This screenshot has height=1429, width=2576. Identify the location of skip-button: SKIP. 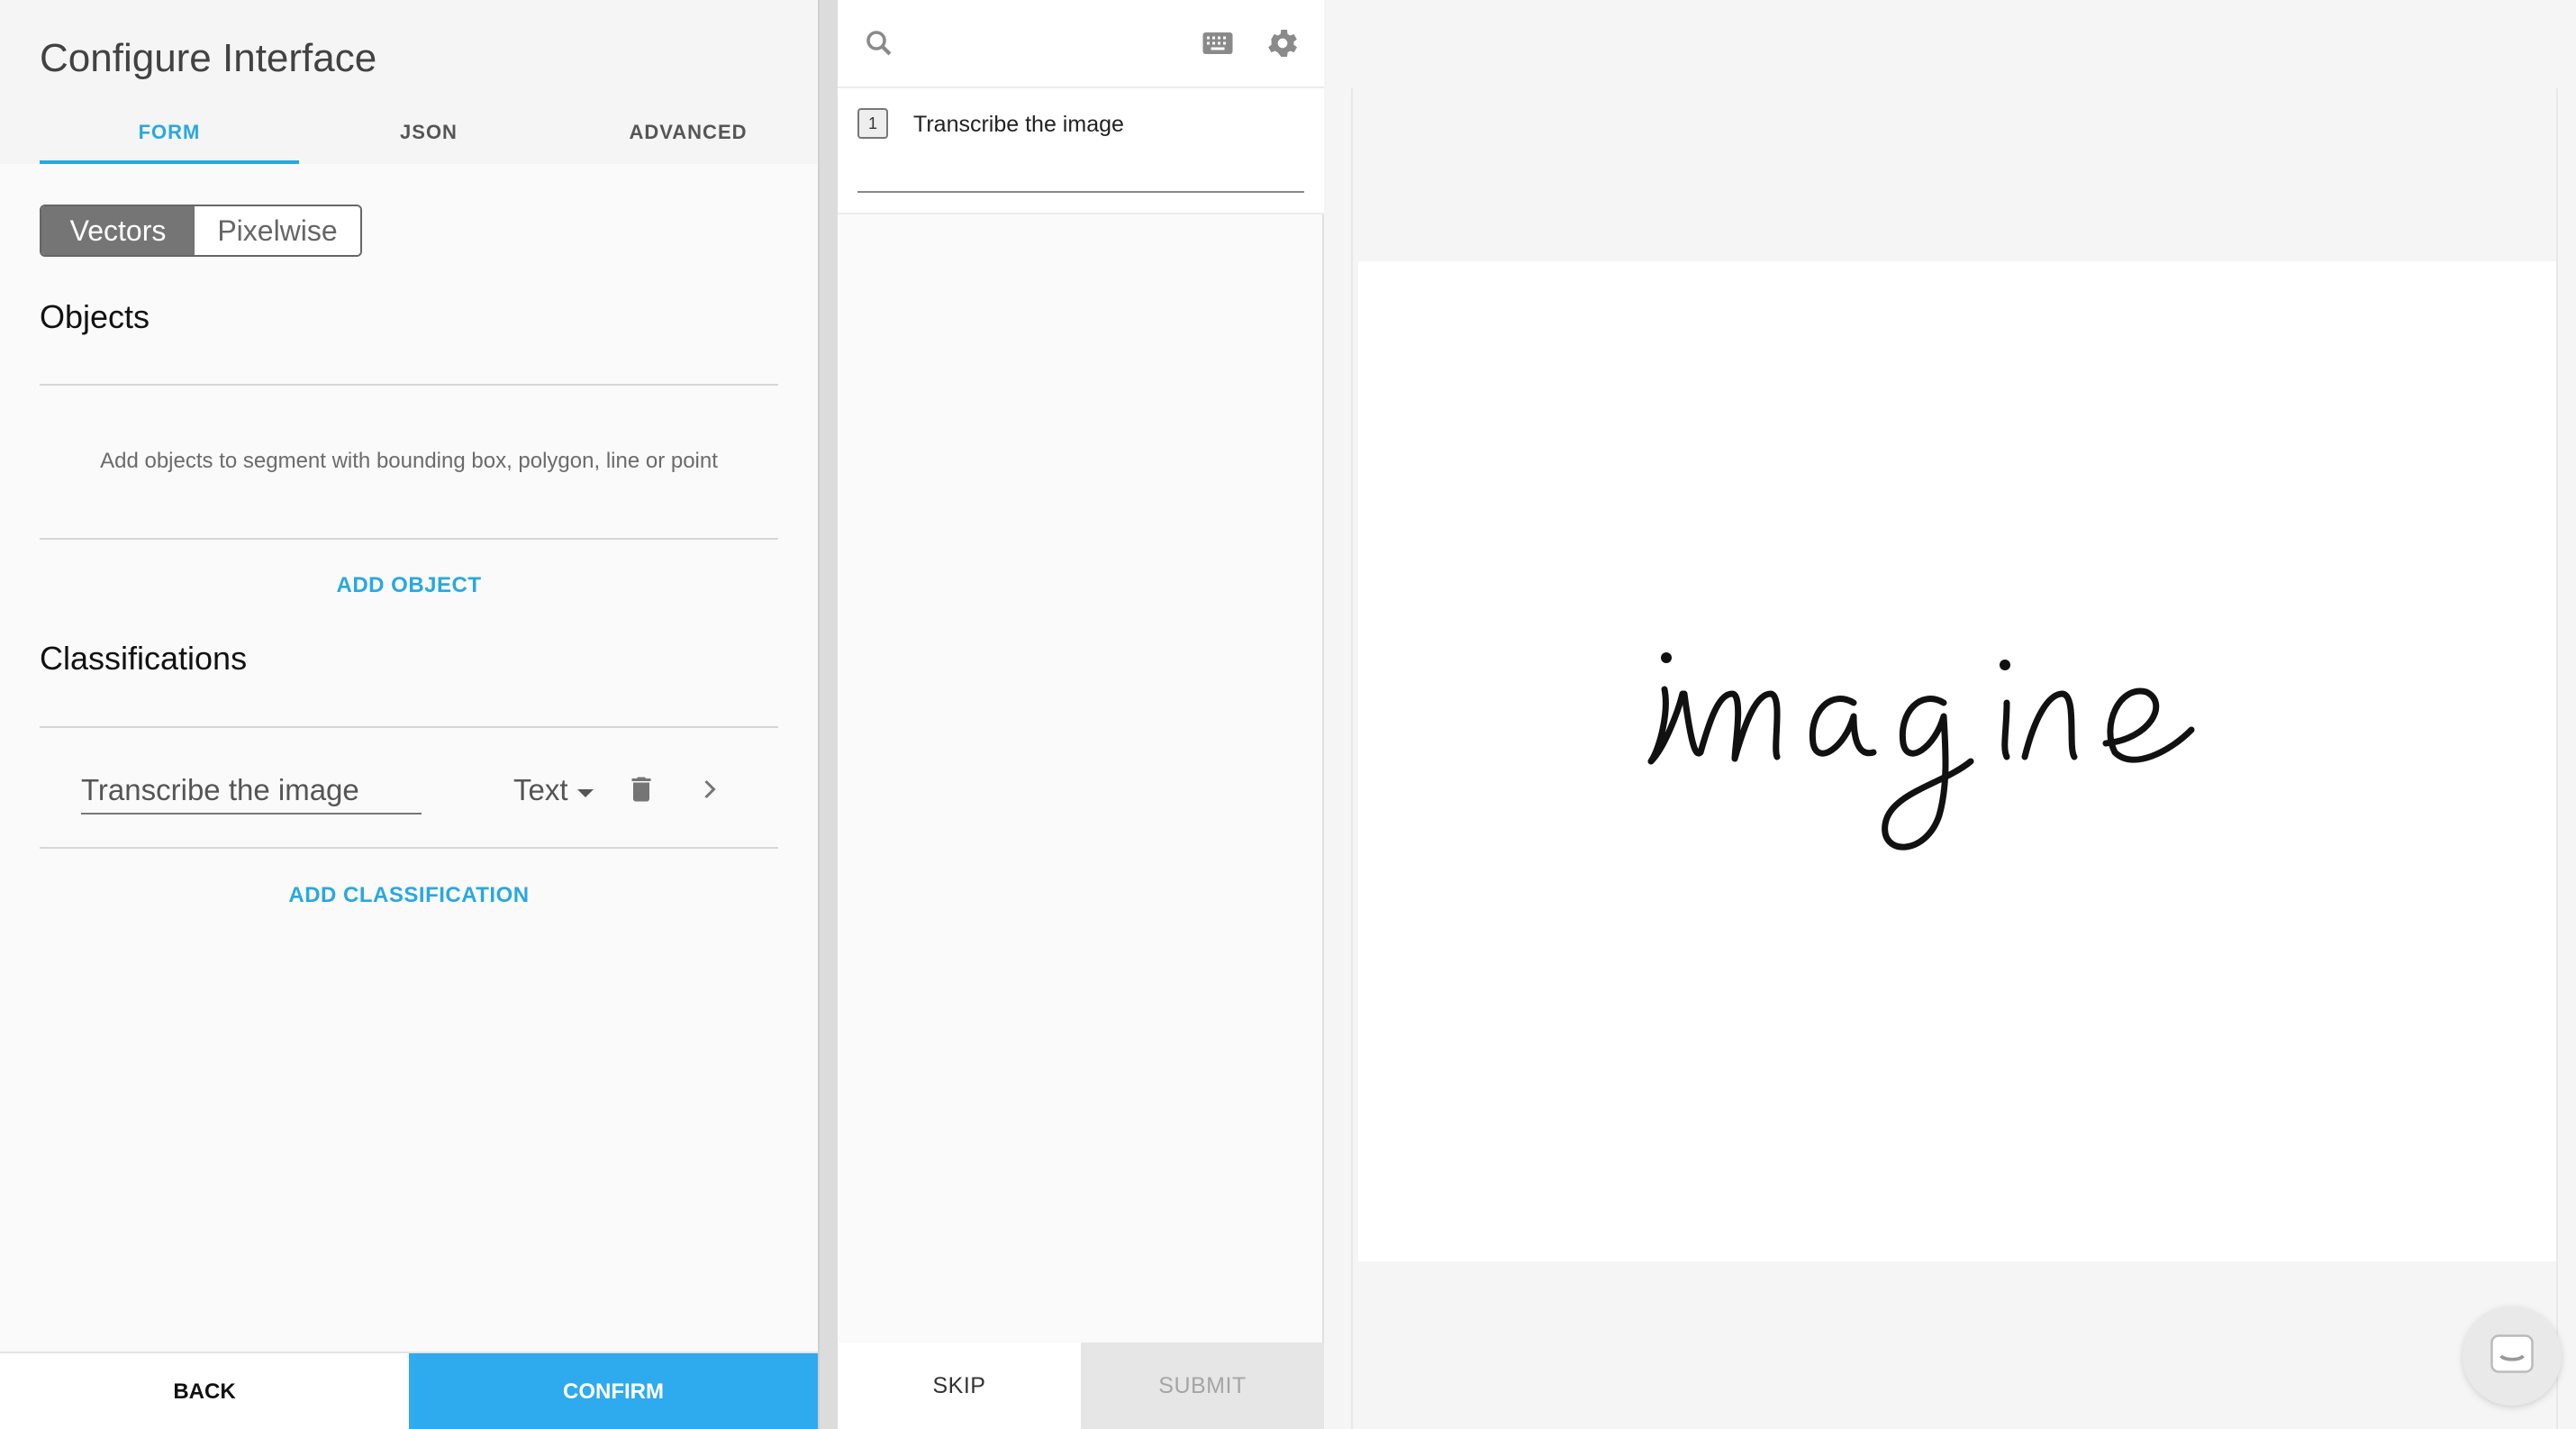
(959, 1386).